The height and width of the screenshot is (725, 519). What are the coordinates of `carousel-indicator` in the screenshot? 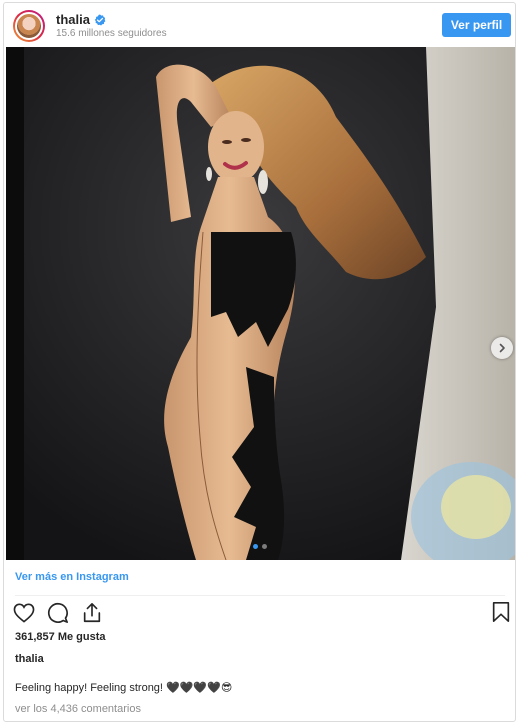 It's located at (260, 546).